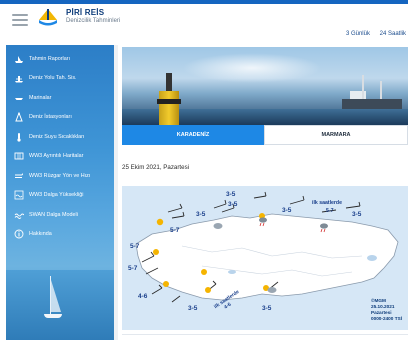 Image resolution: width=408 pixels, height=340 pixels. Describe the element at coordinates (193, 135) in the screenshot. I see `tab-karadeniz: KARADENİZ` at that location.